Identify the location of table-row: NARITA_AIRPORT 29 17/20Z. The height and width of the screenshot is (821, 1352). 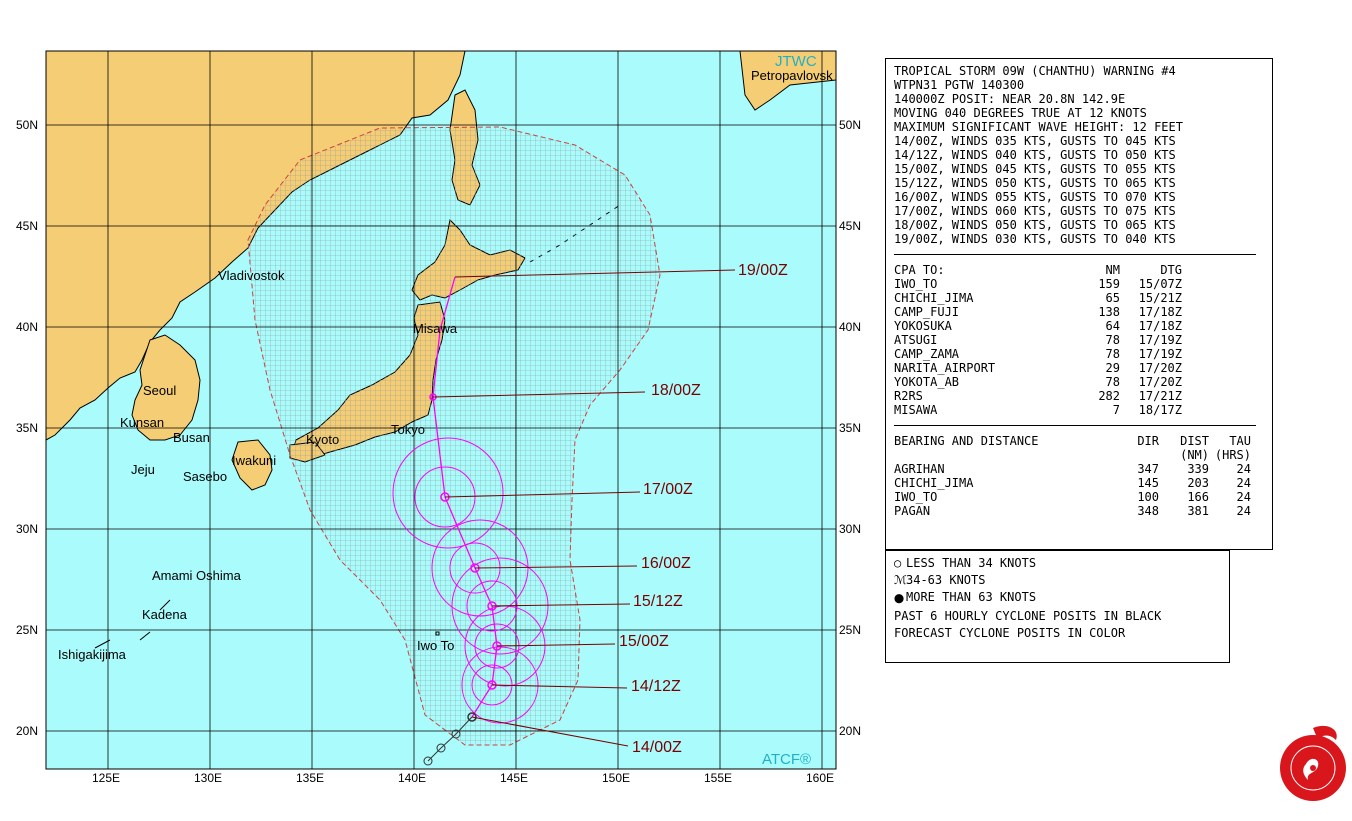
(1038, 368).